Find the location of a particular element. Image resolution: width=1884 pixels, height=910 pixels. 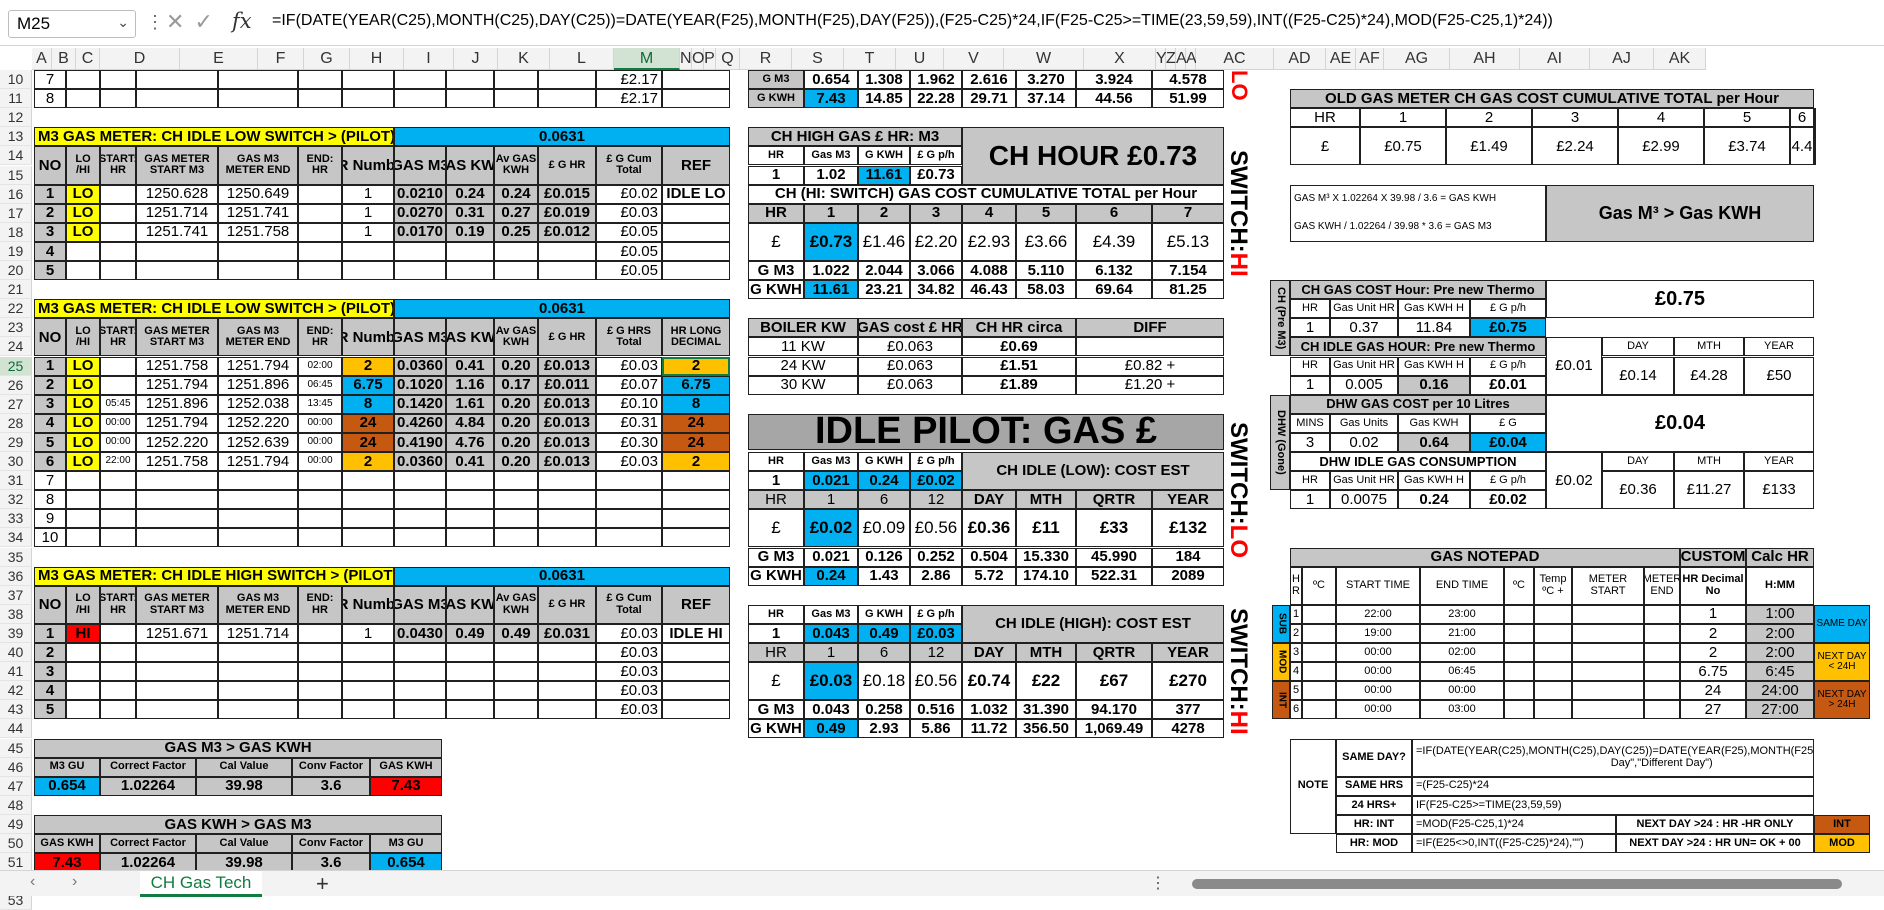

table1-cell-2-6: 1 is located at coordinates (368, 232).